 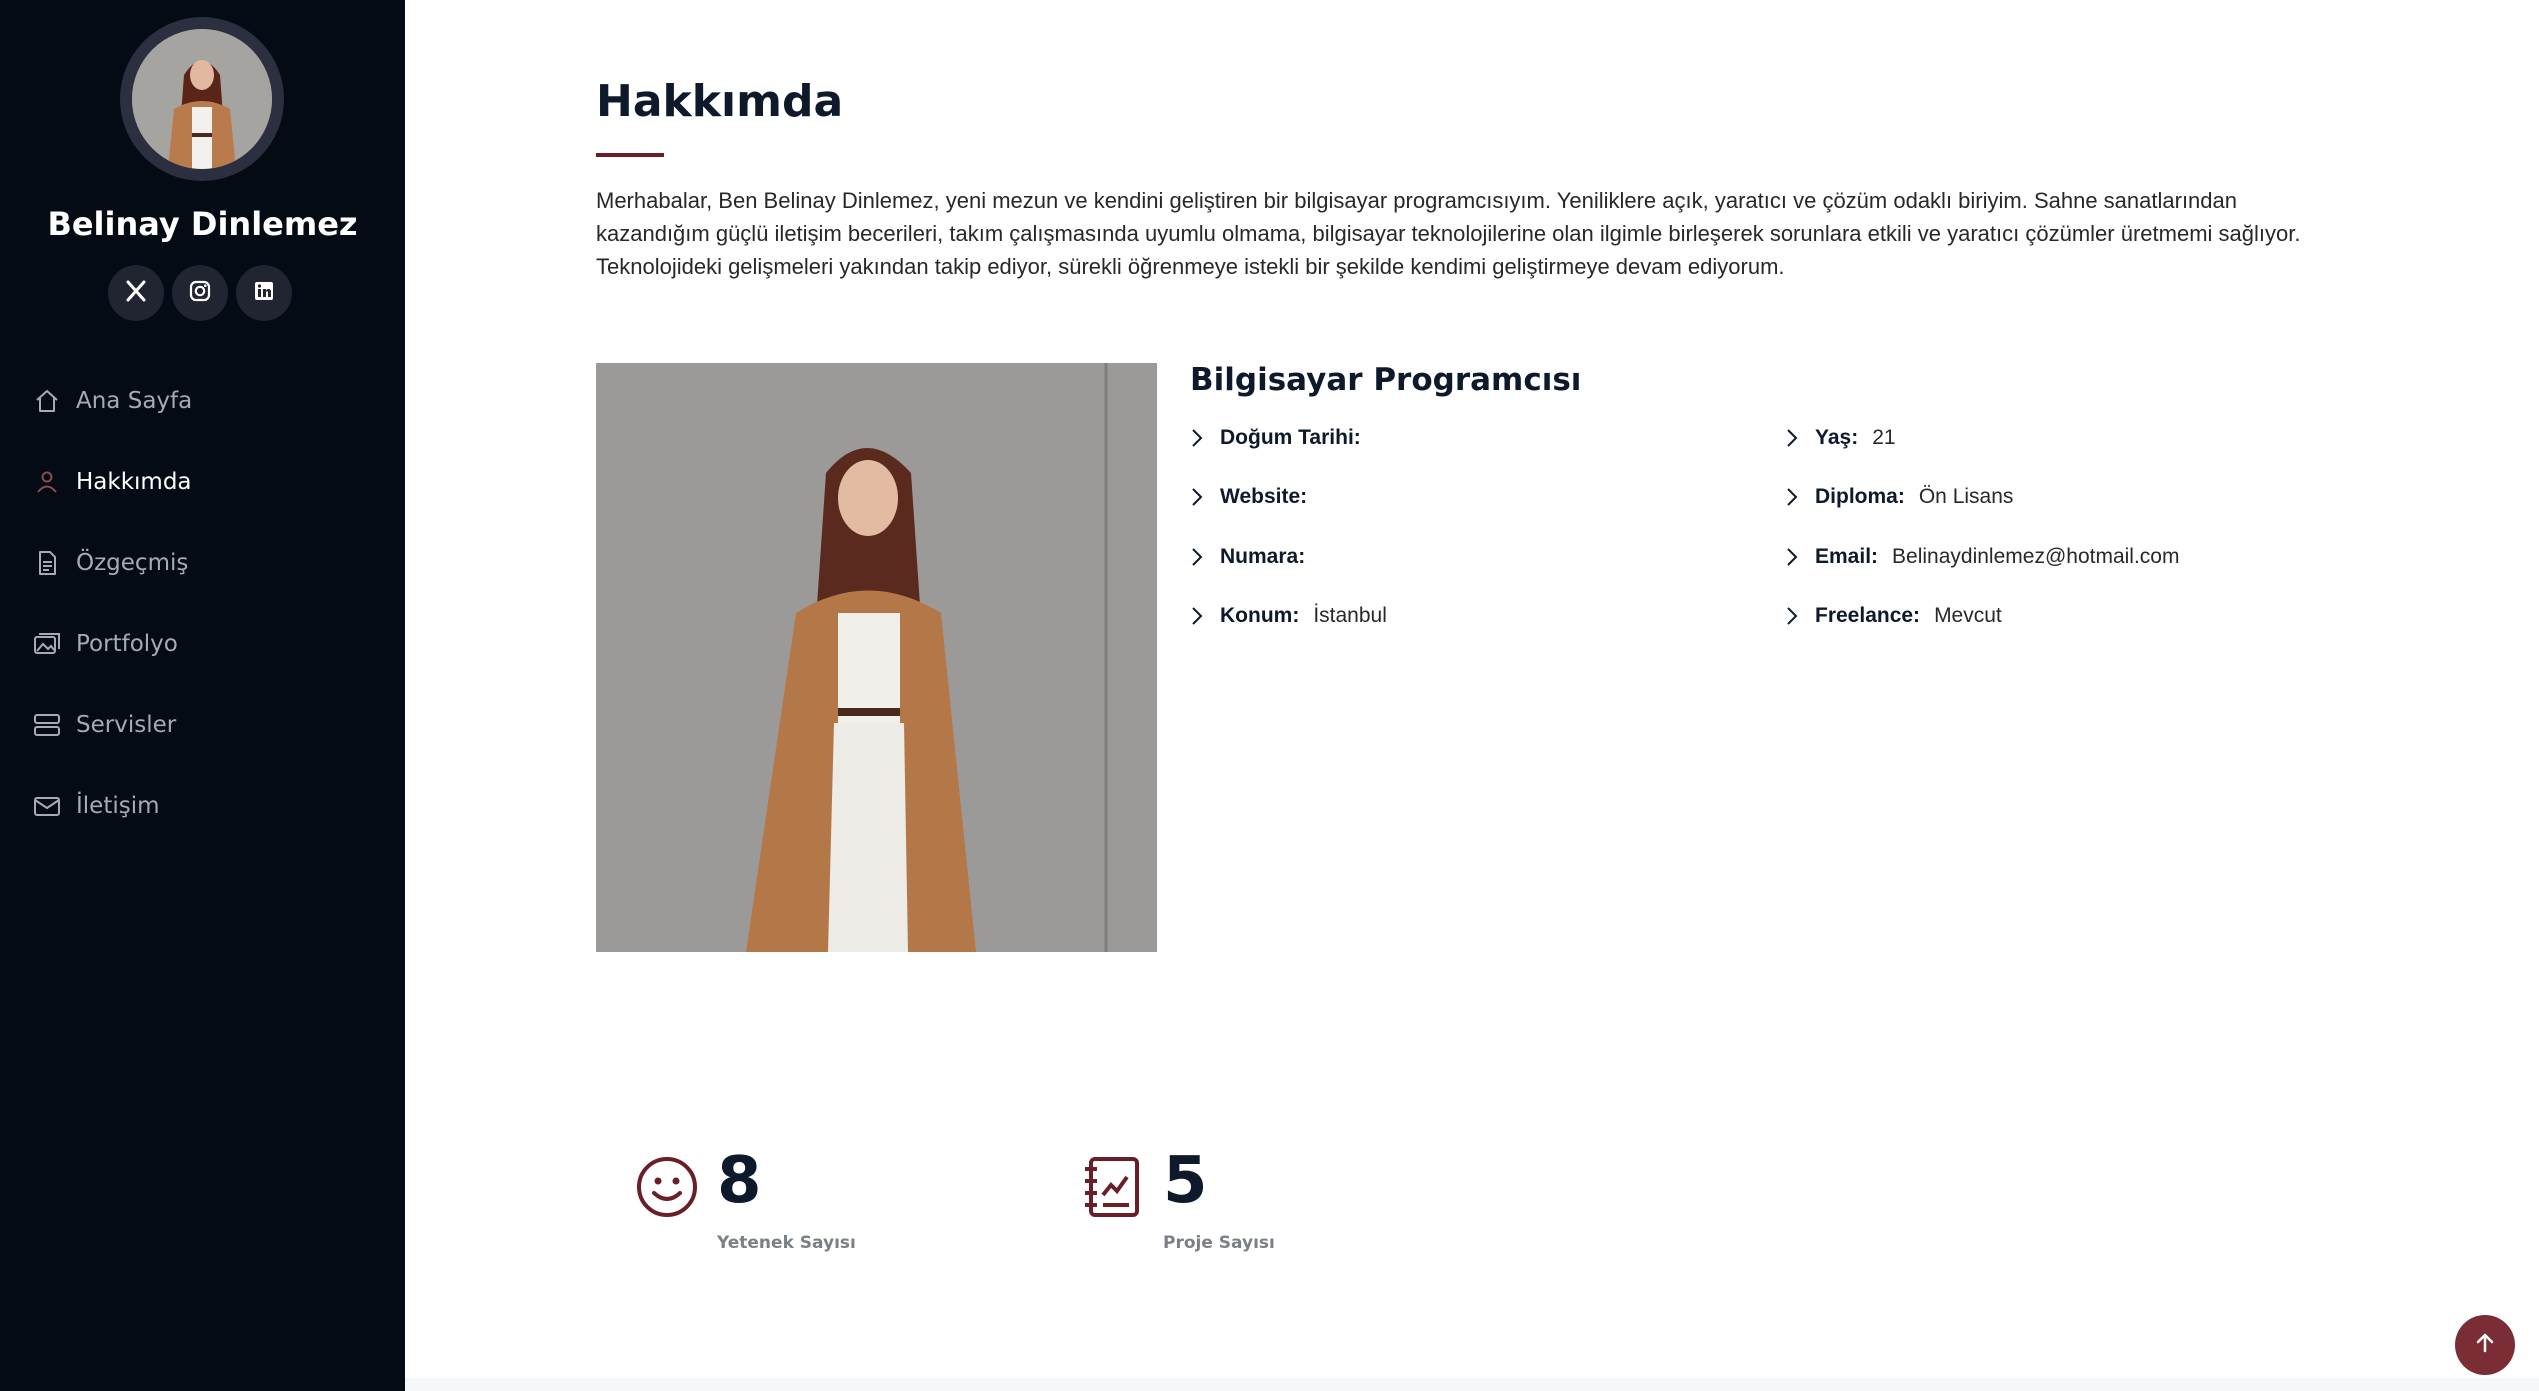 What do you see at coordinates (212, 562) in the screenshot?
I see `nav-item-ozgecmis: Özgeçmiş` at bounding box center [212, 562].